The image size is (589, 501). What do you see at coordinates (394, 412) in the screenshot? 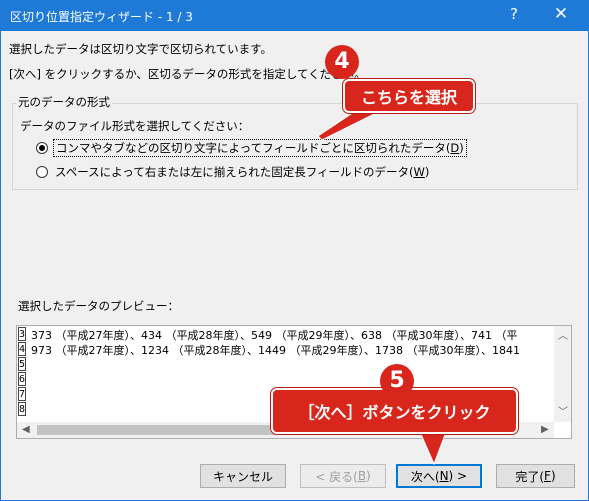
I see `step5-callout-text: ［次へ］ボタンをクリック` at bounding box center [394, 412].